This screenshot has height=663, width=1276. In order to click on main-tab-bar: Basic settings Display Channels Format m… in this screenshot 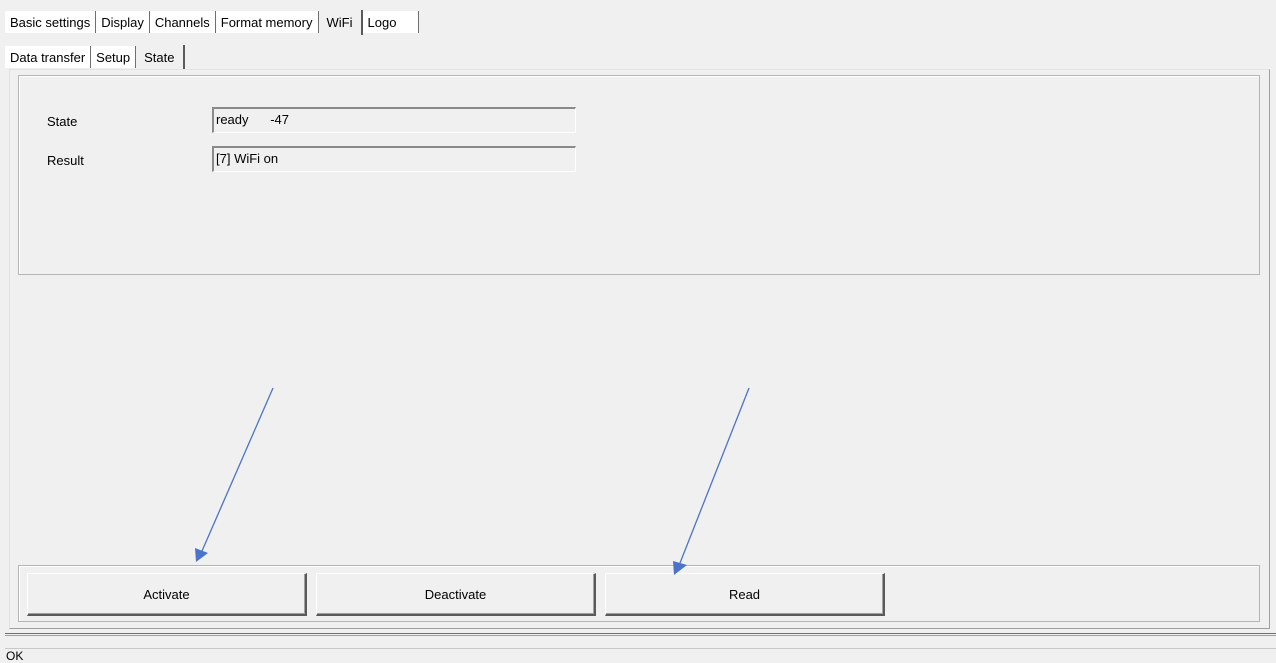, I will do `click(212, 22)`.